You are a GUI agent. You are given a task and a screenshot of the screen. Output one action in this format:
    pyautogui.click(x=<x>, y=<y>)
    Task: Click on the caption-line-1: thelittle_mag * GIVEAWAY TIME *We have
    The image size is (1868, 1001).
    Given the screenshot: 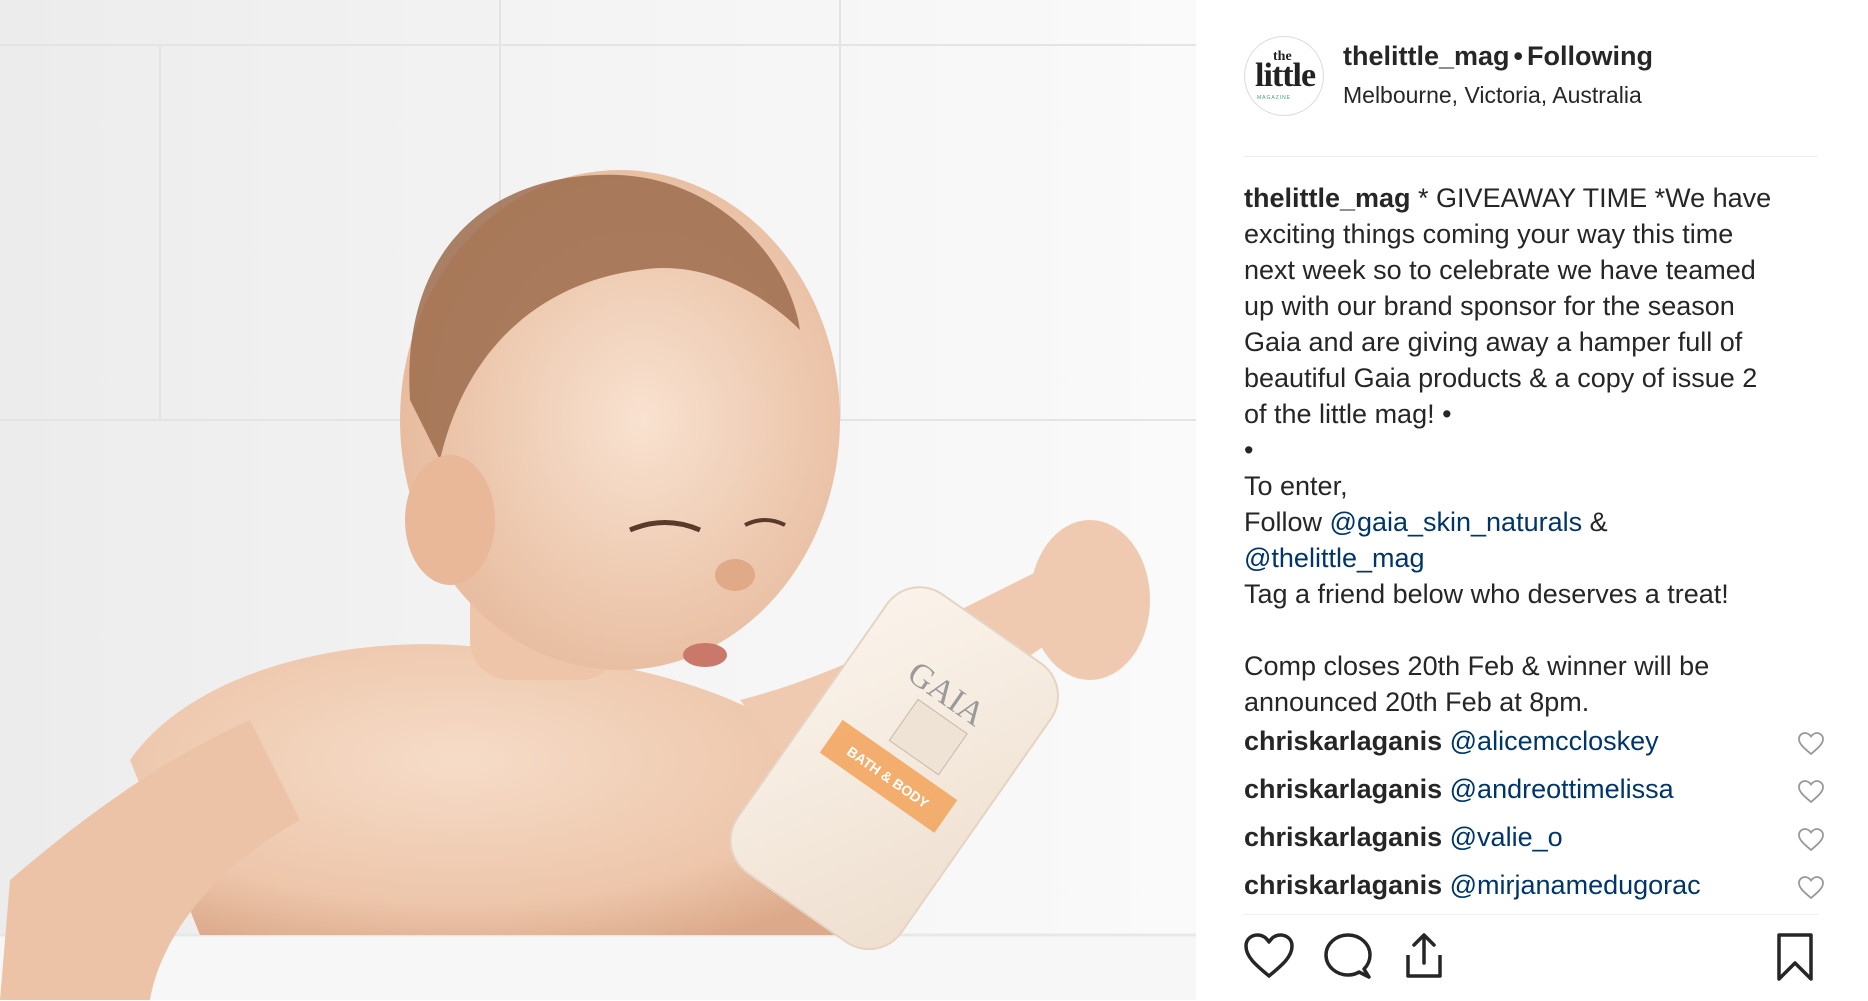 What is the action you would take?
    pyautogui.click(x=1534, y=198)
    